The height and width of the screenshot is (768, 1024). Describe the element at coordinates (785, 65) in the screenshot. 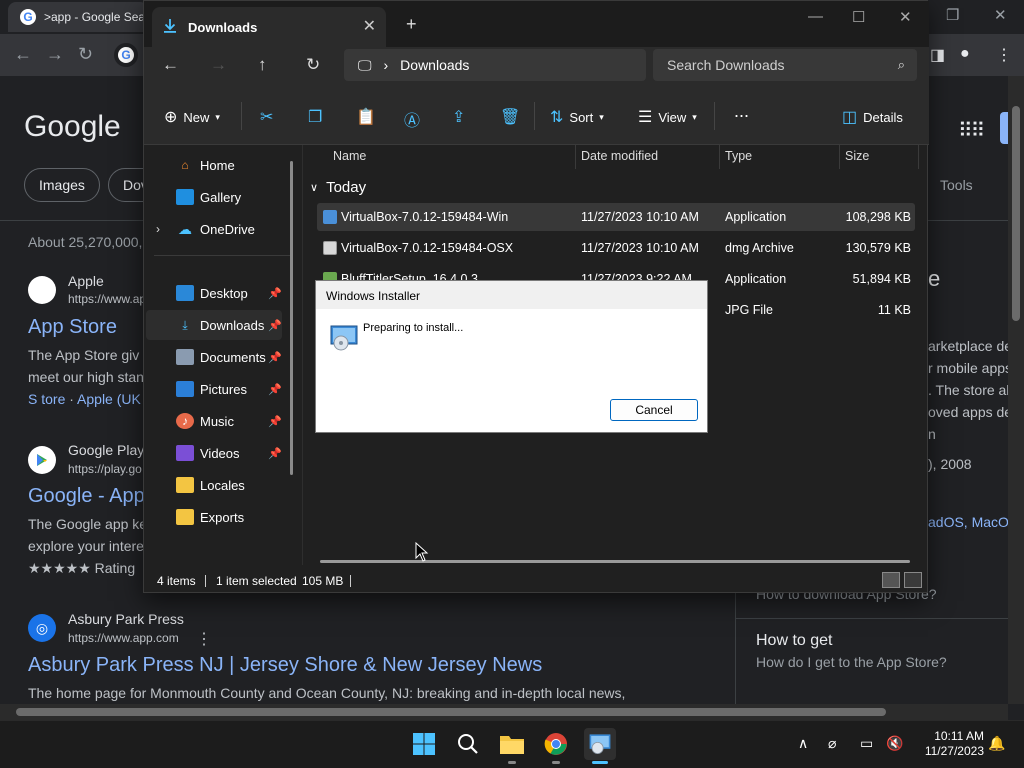

I see `search-input: Search Downloads ⌕` at that location.